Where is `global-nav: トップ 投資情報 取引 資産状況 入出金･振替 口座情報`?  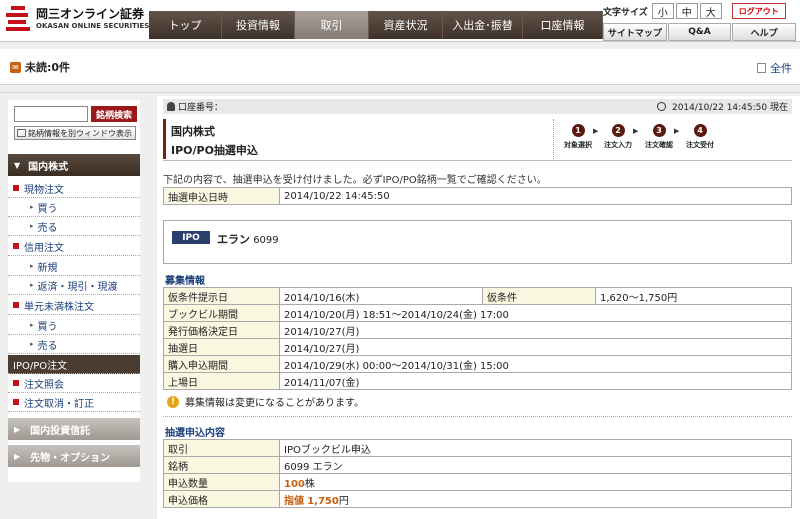 global-nav: トップ 投資情報 取引 資産状況 入出金･振替 口座情報 is located at coordinates (376, 25).